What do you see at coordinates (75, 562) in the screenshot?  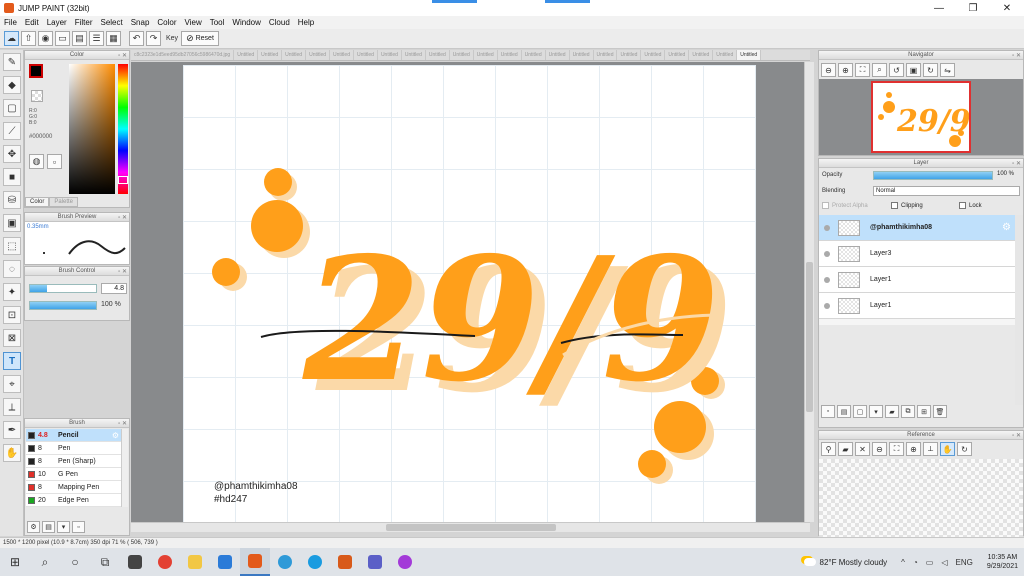 I see `cortana-icon: ○` at bounding box center [75, 562].